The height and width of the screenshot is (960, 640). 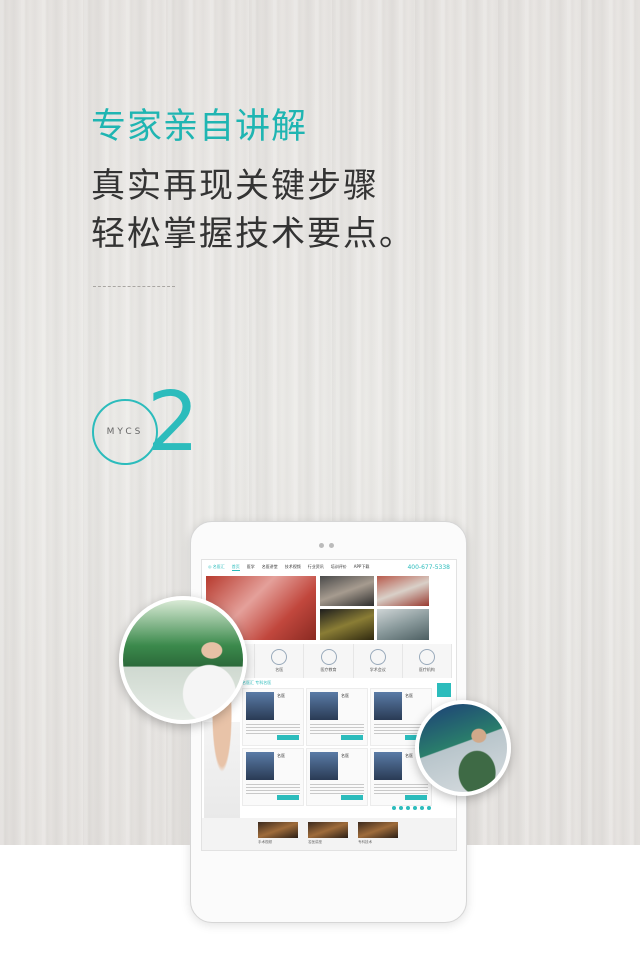 What do you see at coordinates (377, 669) in the screenshot?
I see `service-label: 学术会议` at bounding box center [377, 669].